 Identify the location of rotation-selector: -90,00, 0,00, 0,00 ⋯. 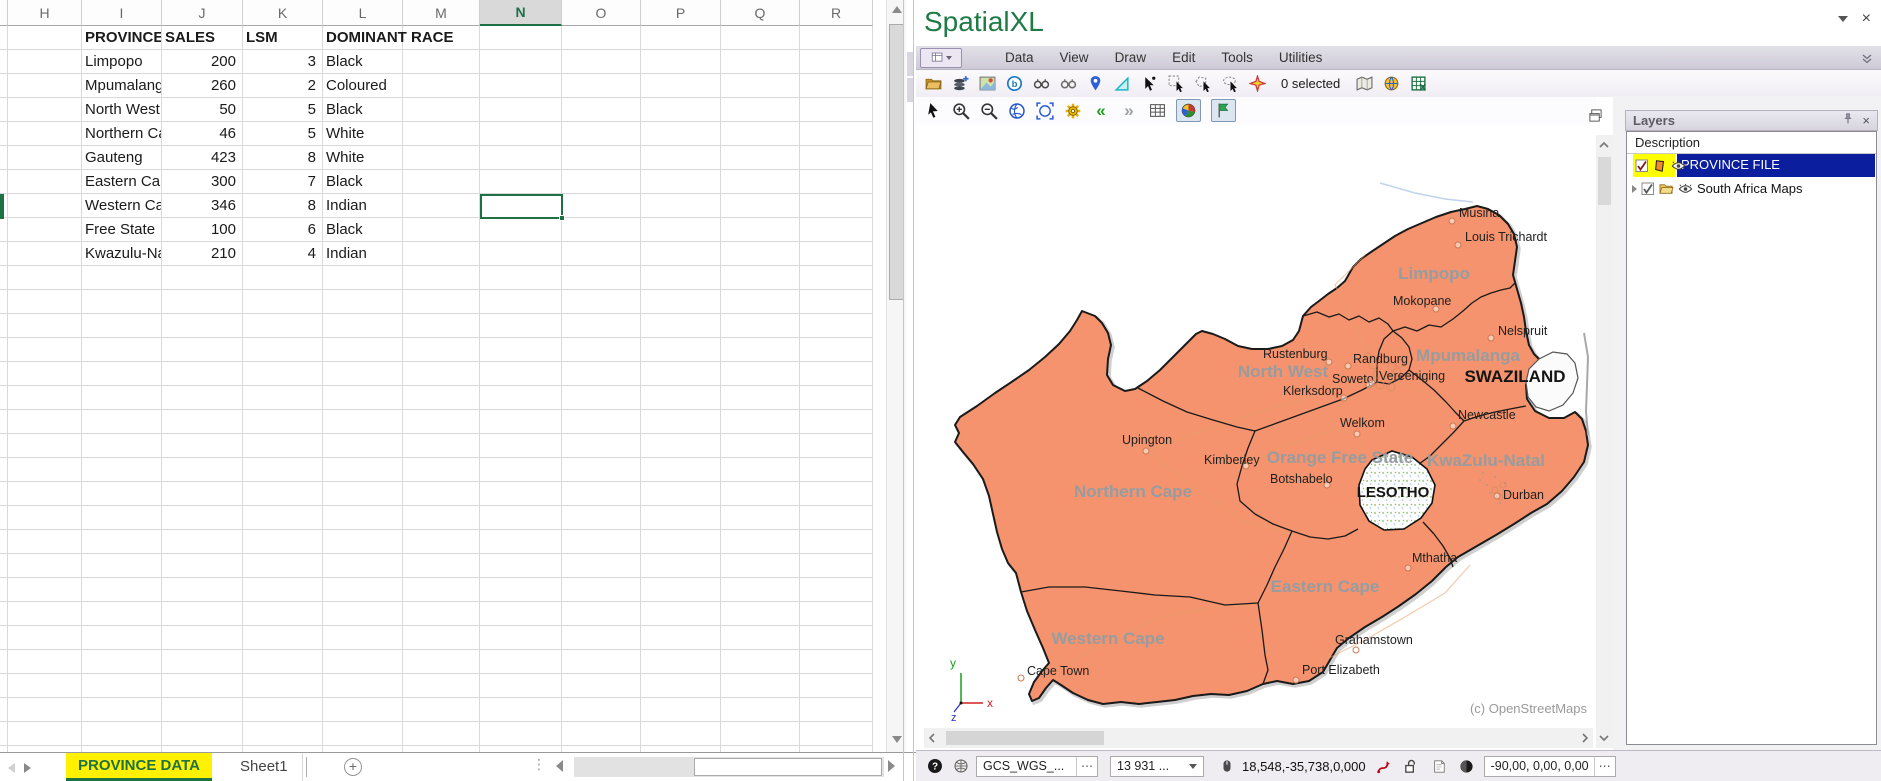
(1549, 766).